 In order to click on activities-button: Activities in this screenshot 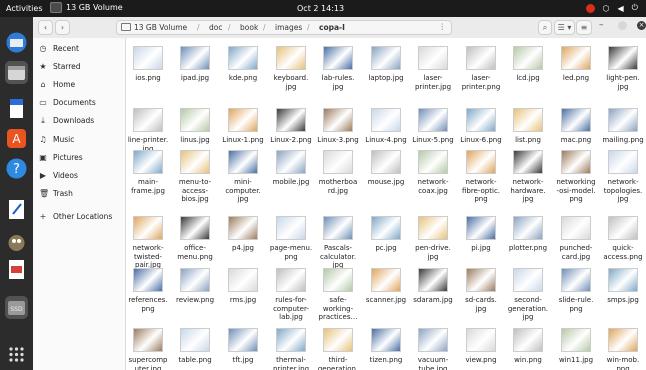, I will do `click(24, 8)`.